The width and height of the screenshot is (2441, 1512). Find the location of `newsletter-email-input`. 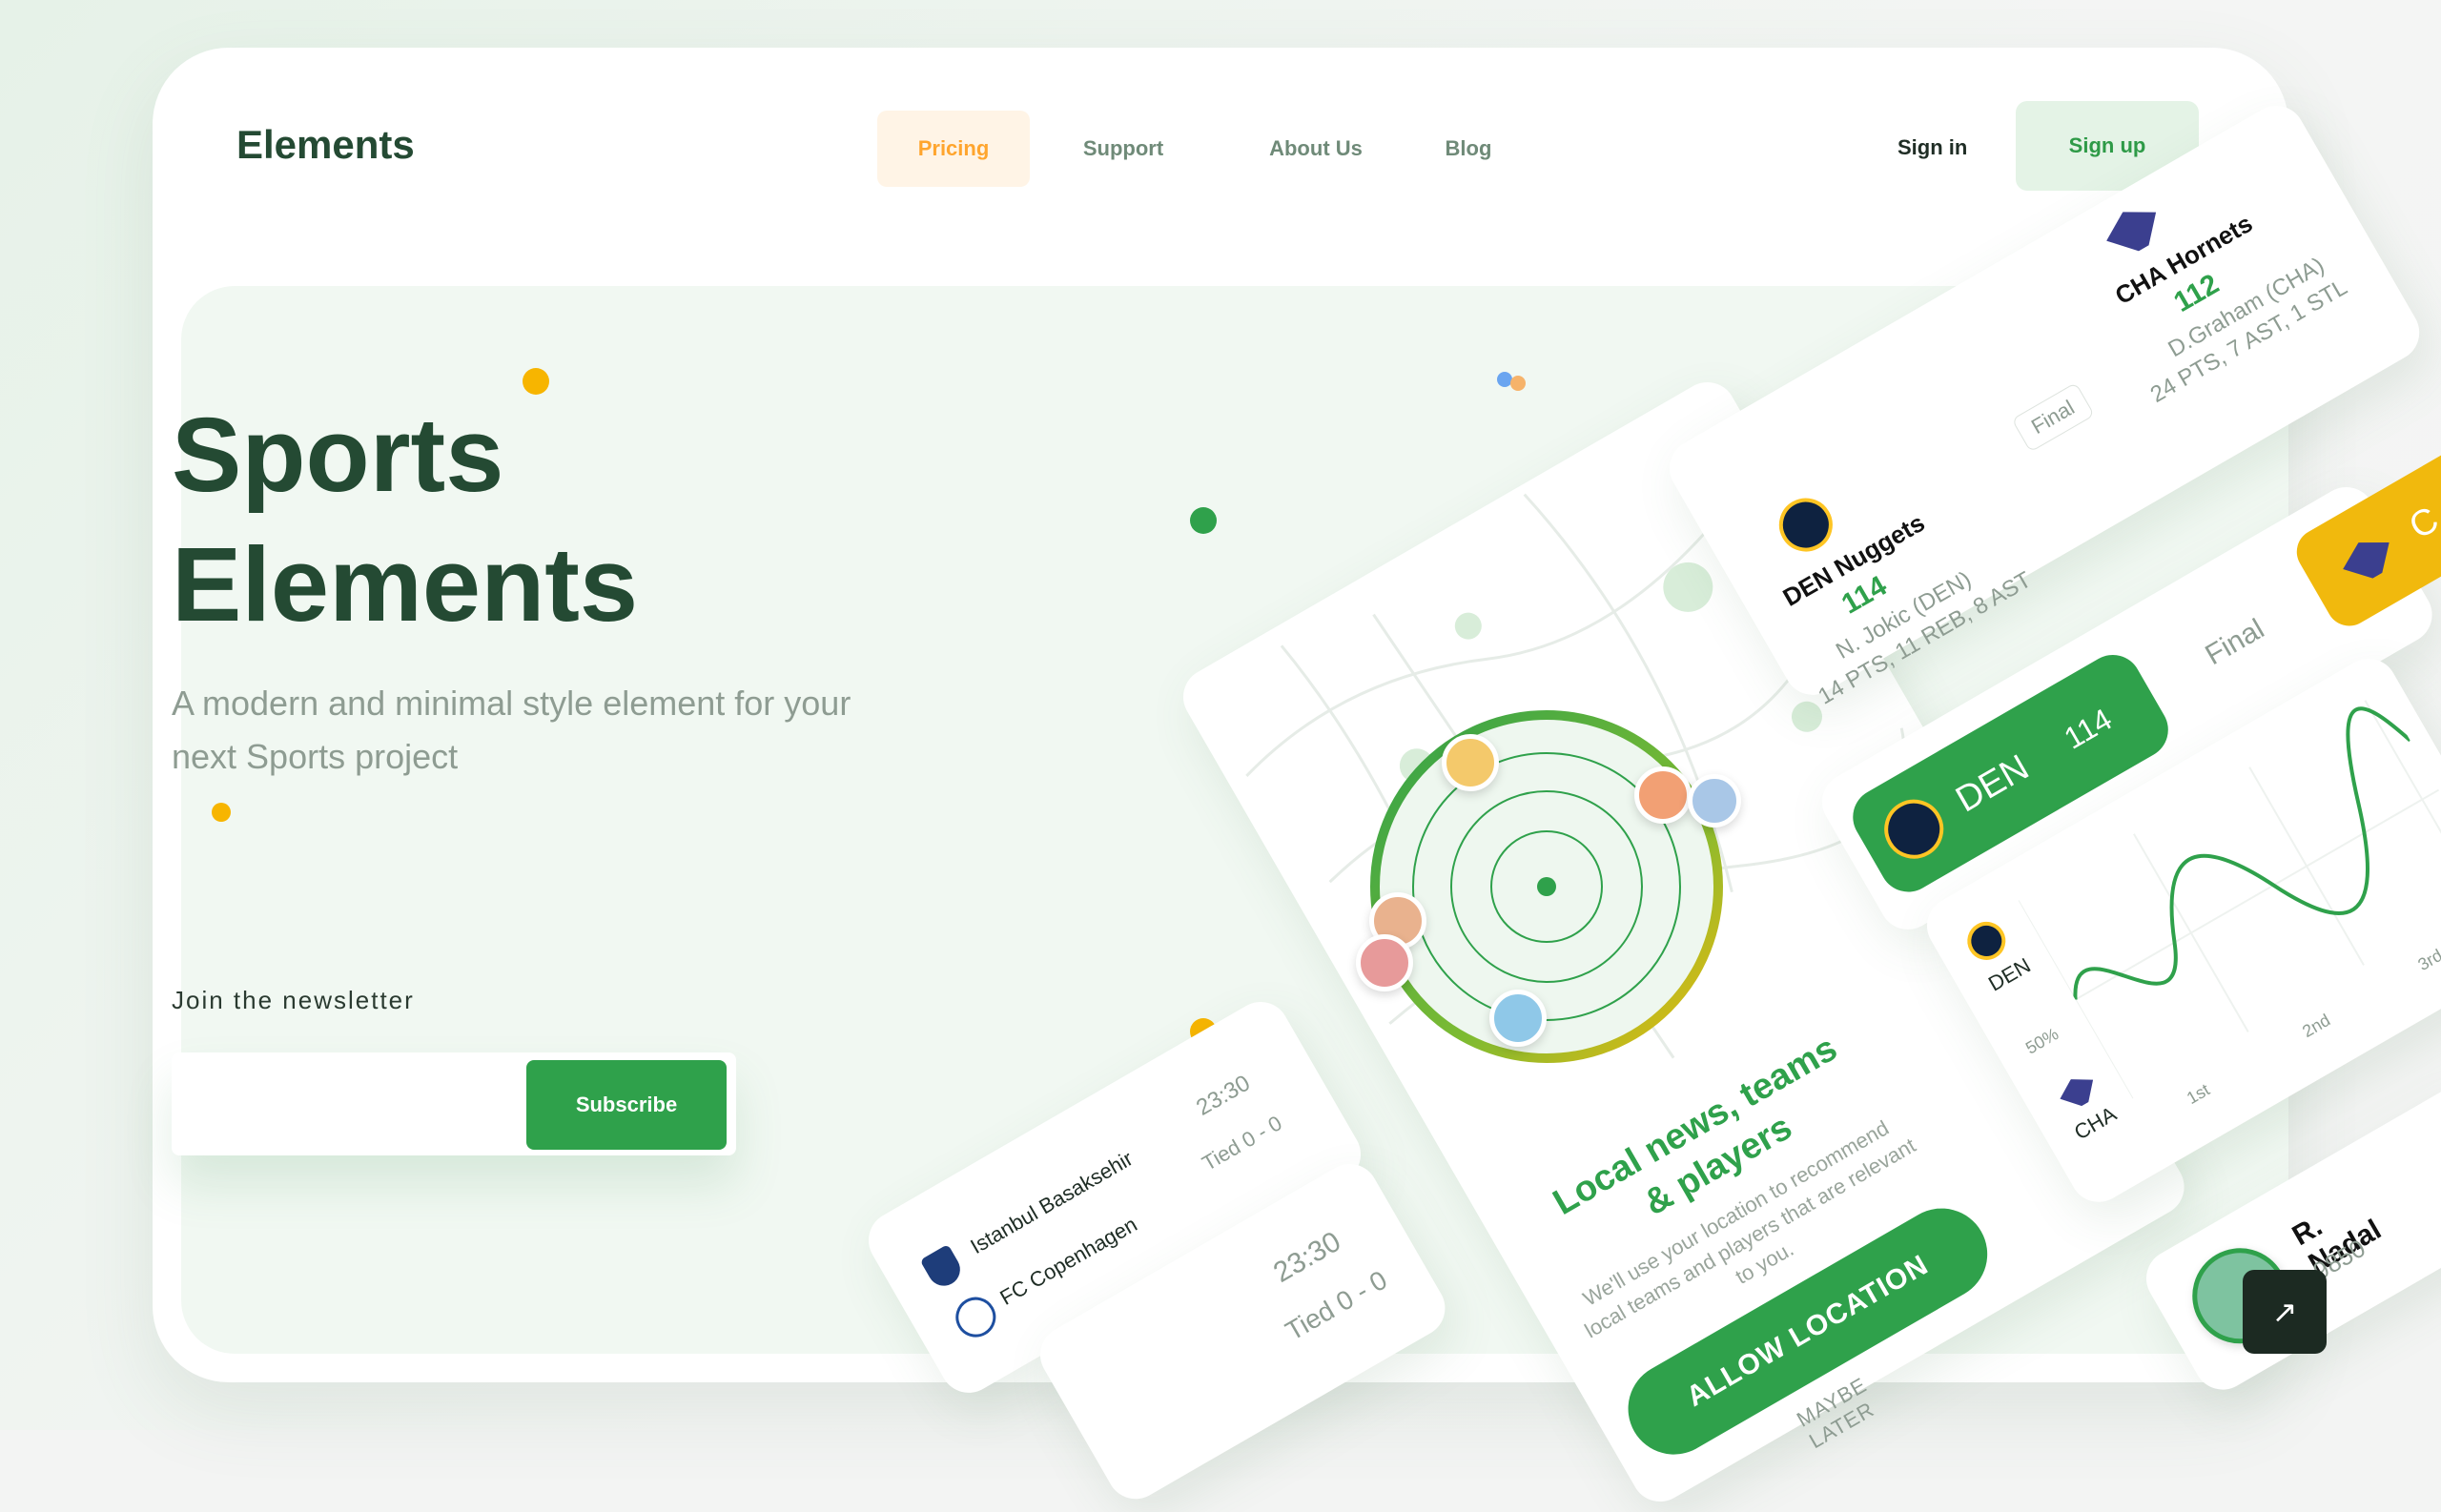

newsletter-email-input is located at coordinates (343, 1103).